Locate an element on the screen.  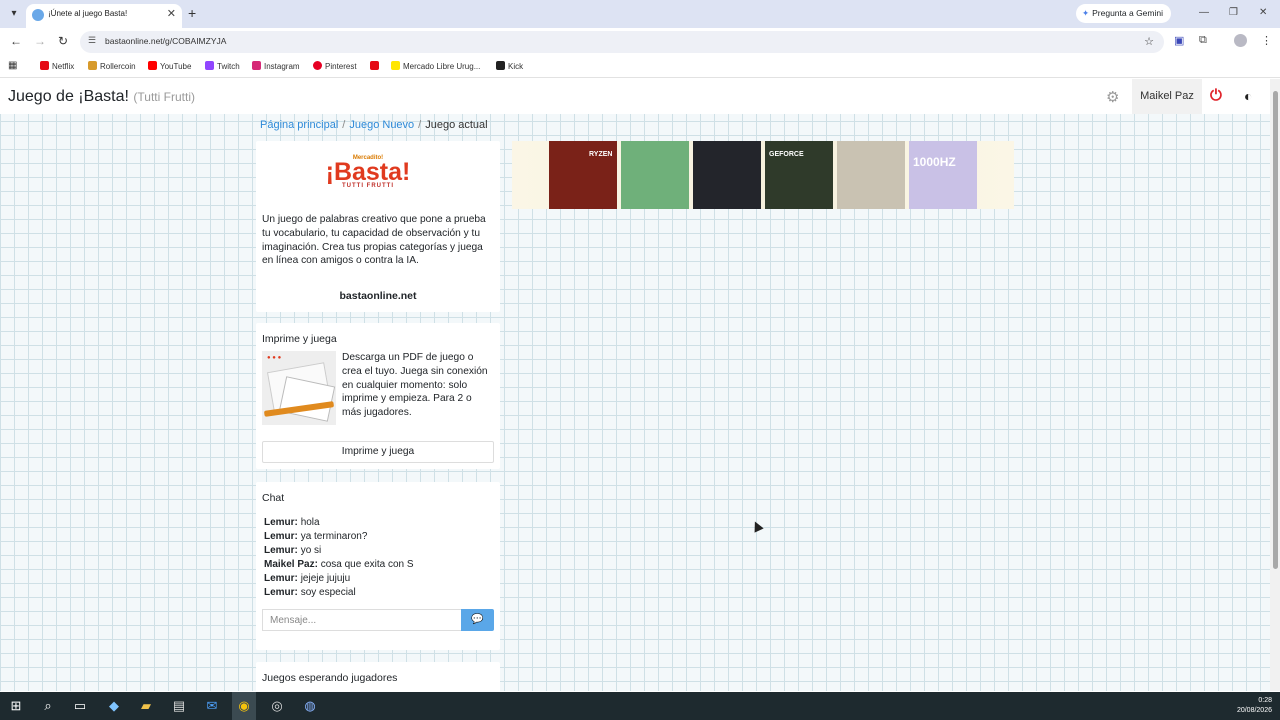
file-explorer-icon: ▰ is located at coordinates (146, 706).